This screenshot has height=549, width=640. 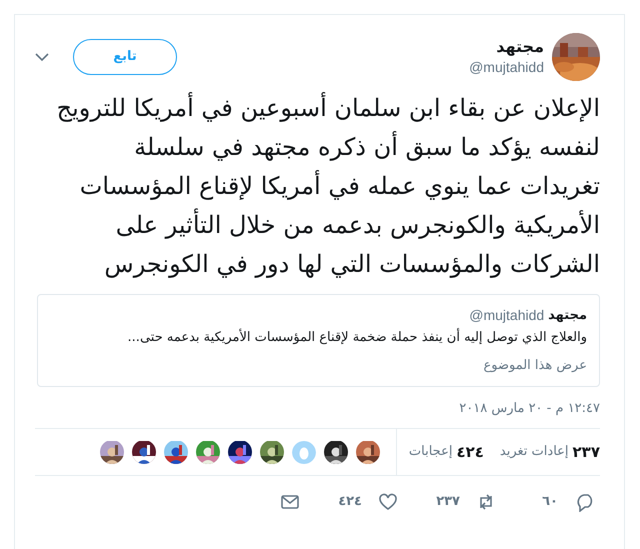 What do you see at coordinates (430, 452) in the screenshot?
I see `stat-label: إعجابات` at bounding box center [430, 452].